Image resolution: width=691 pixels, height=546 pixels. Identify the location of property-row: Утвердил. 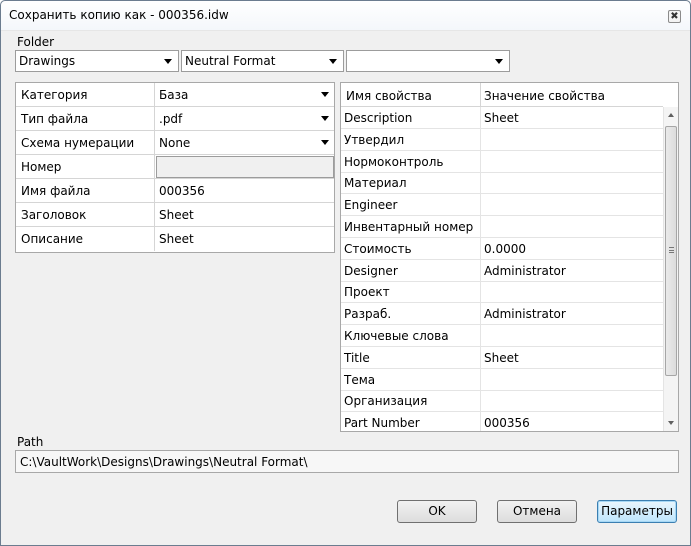
(502, 139).